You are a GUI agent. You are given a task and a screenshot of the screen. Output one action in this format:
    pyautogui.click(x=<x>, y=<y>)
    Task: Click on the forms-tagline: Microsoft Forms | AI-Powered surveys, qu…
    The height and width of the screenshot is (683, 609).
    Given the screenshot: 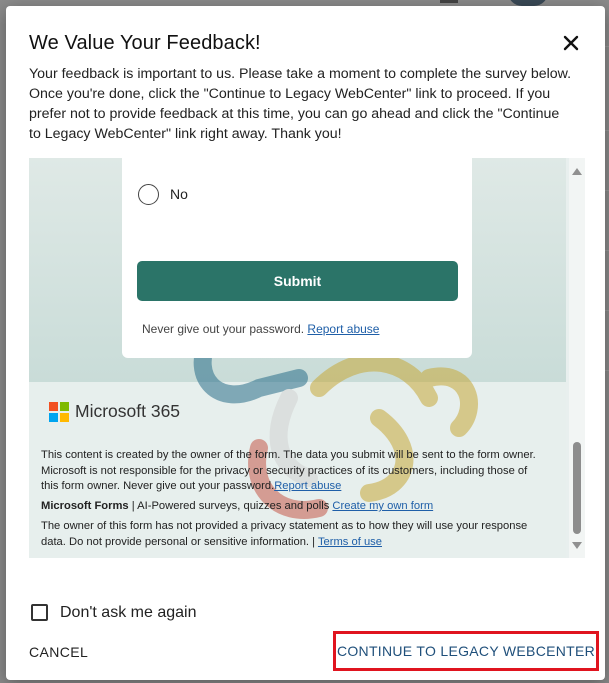 What is the action you would take?
    pyautogui.click(x=293, y=507)
    